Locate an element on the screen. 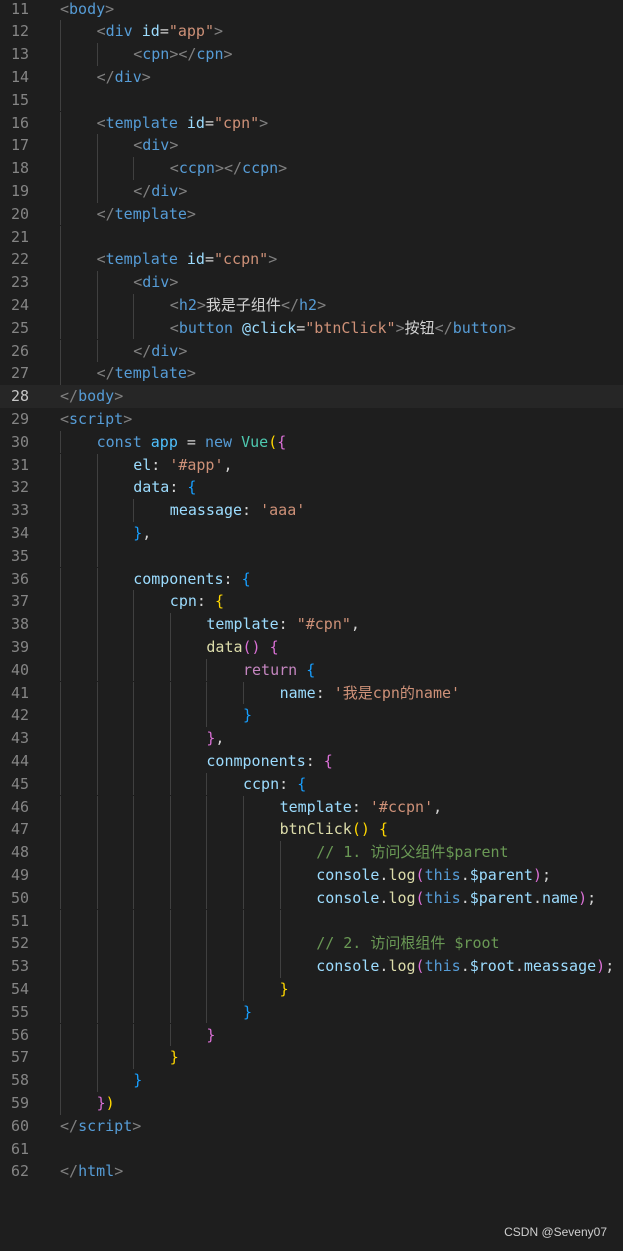 The image size is (623, 1251). code-line: 19 </div> is located at coordinates (311, 191).